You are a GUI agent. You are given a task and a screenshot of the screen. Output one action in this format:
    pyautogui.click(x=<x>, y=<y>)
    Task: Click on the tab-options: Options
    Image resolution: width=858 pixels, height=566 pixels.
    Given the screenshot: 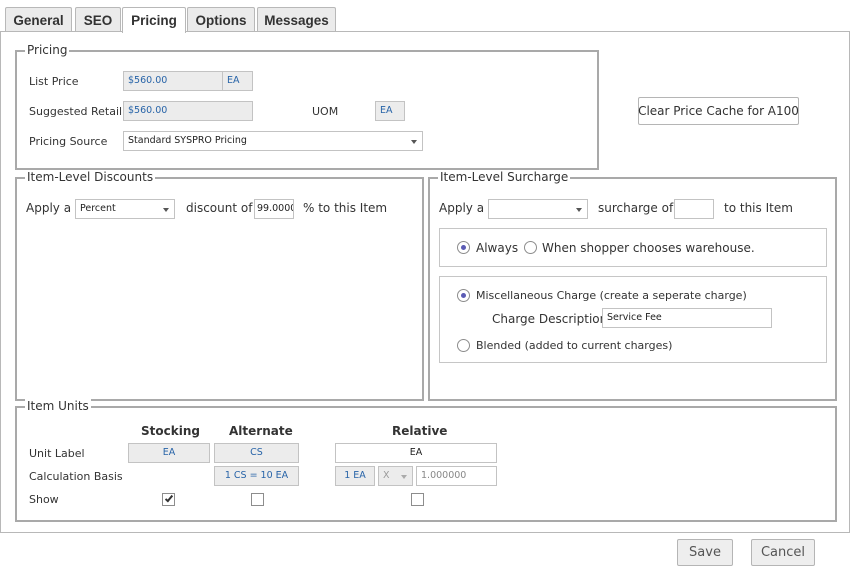 What is the action you would take?
    pyautogui.click(x=221, y=19)
    